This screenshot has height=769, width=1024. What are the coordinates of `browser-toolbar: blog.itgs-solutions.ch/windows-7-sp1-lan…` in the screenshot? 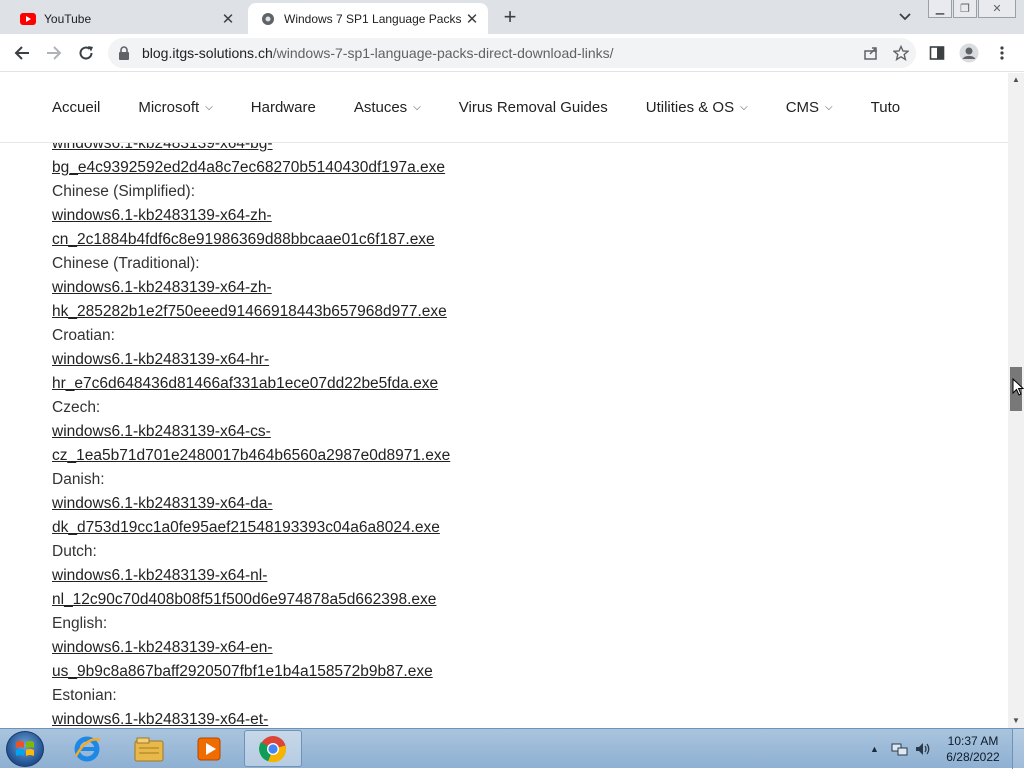 It's located at (512, 53).